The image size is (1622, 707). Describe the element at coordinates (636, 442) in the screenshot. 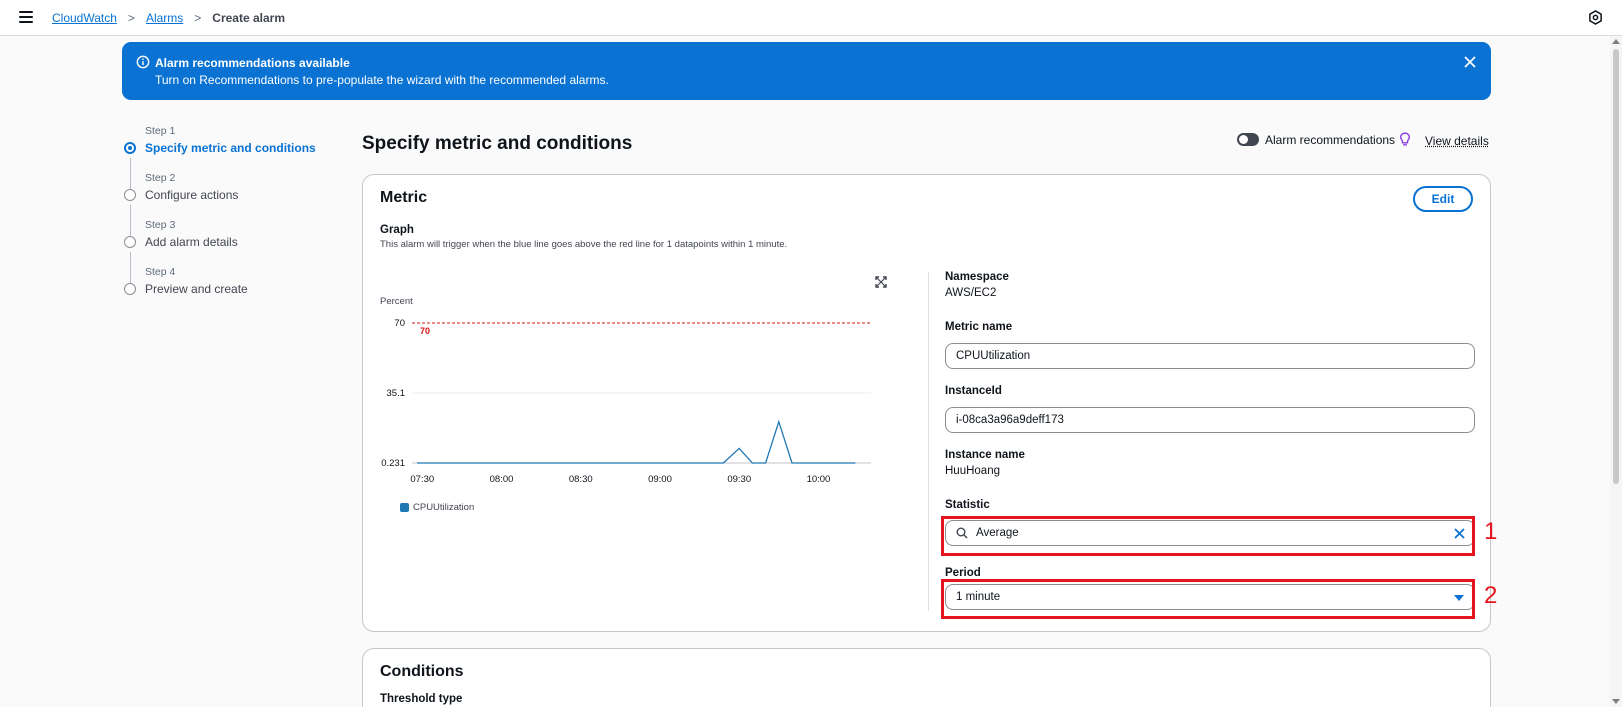

I see `cpu-utilization-series-line` at that location.